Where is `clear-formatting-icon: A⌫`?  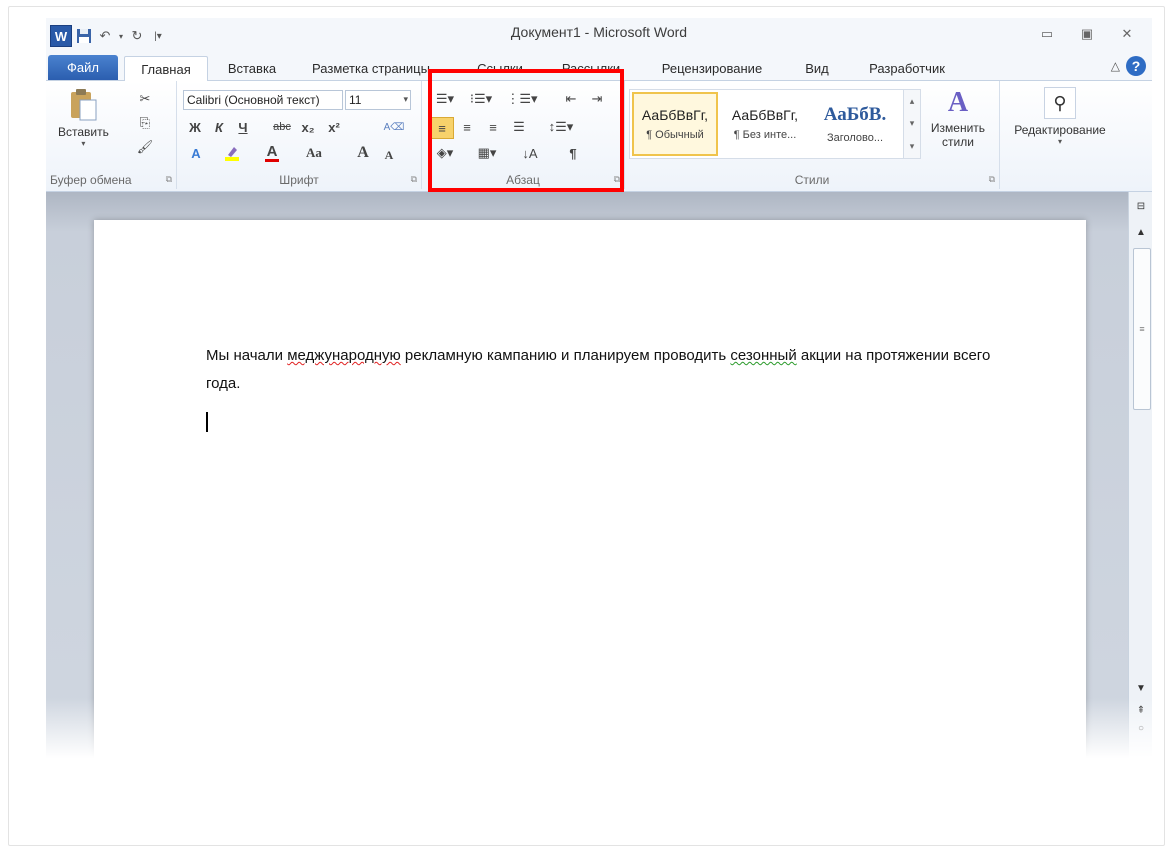 clear-formatting-icon: A⌫ is located at coordinates (394, 127).